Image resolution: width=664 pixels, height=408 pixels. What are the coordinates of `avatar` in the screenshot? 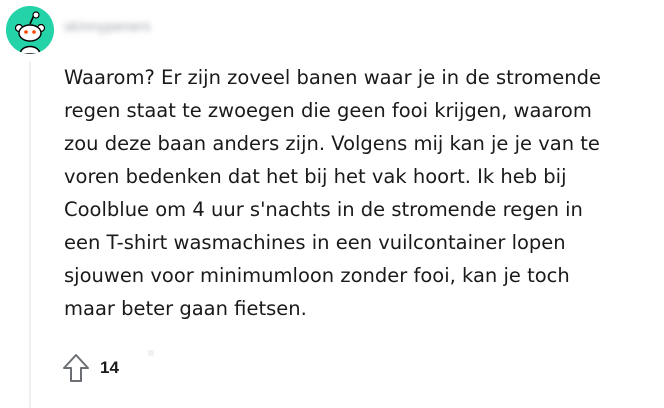 It's located at (30, 30).